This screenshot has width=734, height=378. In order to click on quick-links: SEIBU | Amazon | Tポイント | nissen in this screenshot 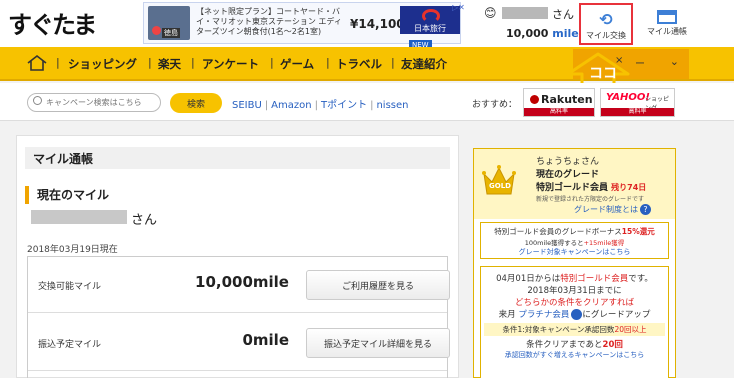, I will do `click(320, 103)`.